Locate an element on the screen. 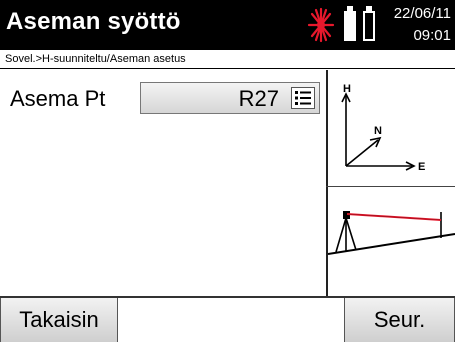 Image resolution: width=455 pixels, height=342 pixels. screen-title: Aseman syöttö is located at coordinates (93, 21).